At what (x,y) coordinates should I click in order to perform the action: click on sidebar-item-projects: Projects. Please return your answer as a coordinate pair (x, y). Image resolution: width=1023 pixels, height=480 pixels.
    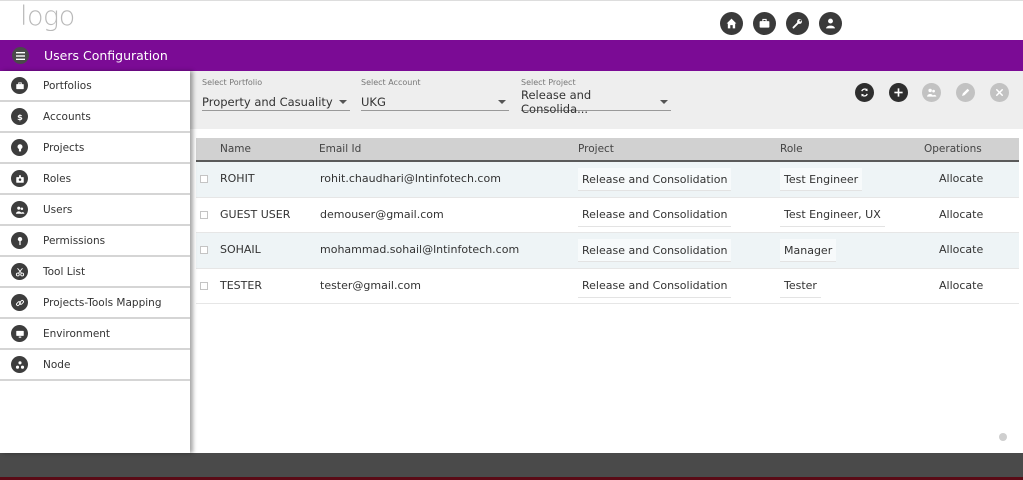
    Looking at the image, I should click on (95, 148).